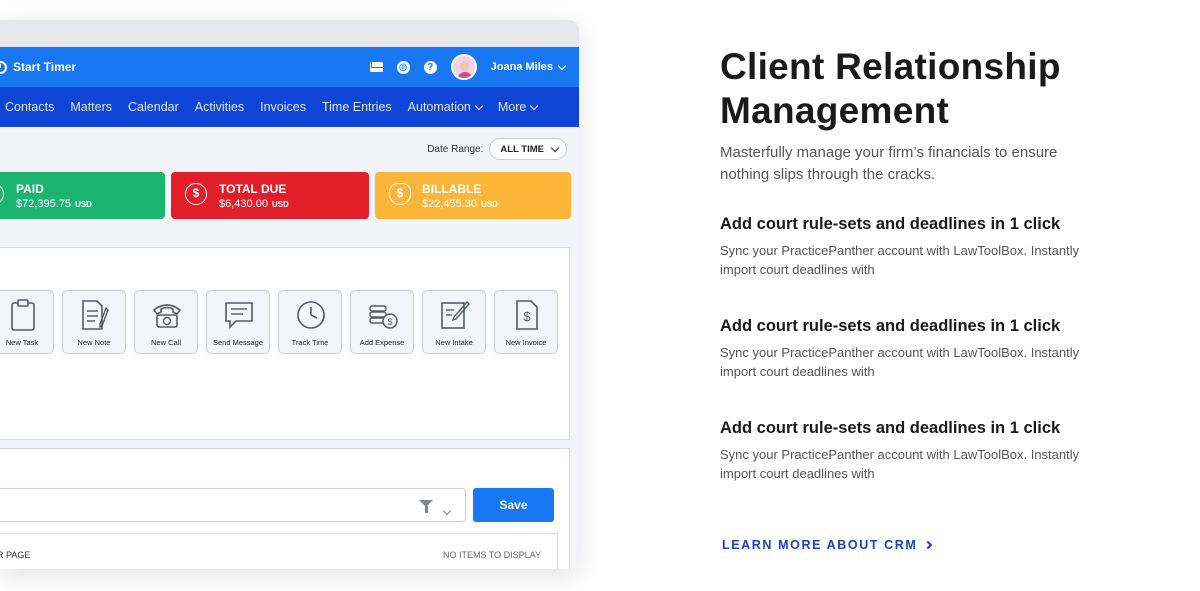 The image size is (1200, 591). What do you see at coordinates (23, 315) in the screenshot?
I see `clipboard-icon` at bounding box center [23, 315].